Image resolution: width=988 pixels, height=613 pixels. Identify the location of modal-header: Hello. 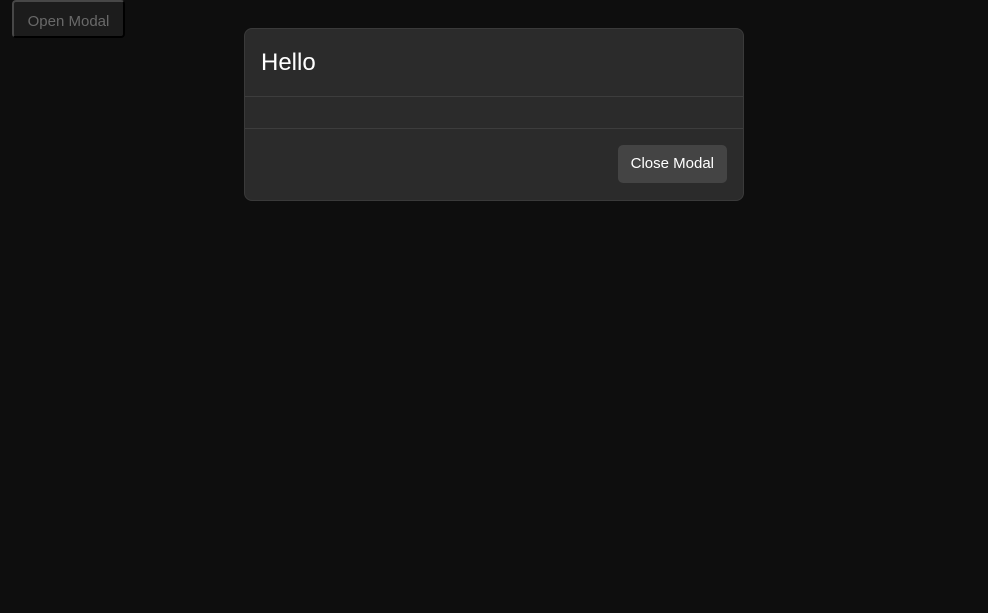
(494, 63).